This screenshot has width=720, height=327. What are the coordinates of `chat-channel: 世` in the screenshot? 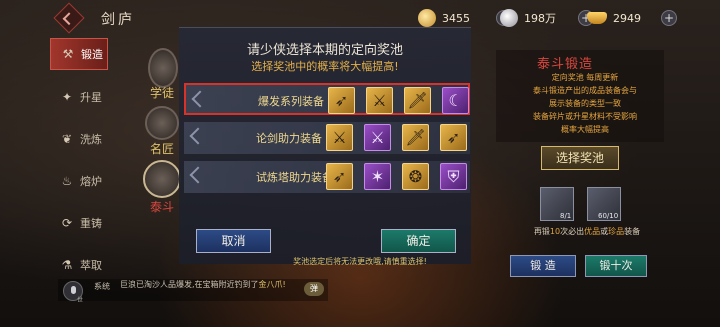 It's located at (80, 300).